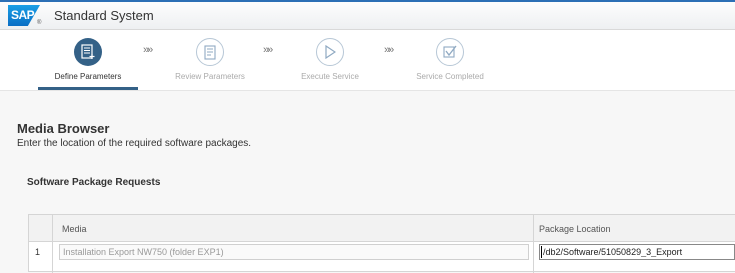 Image resolution: width=735 pixels, height=273 pixels. I want to click on step-execute-service: Execute Service, so click(330, 60).